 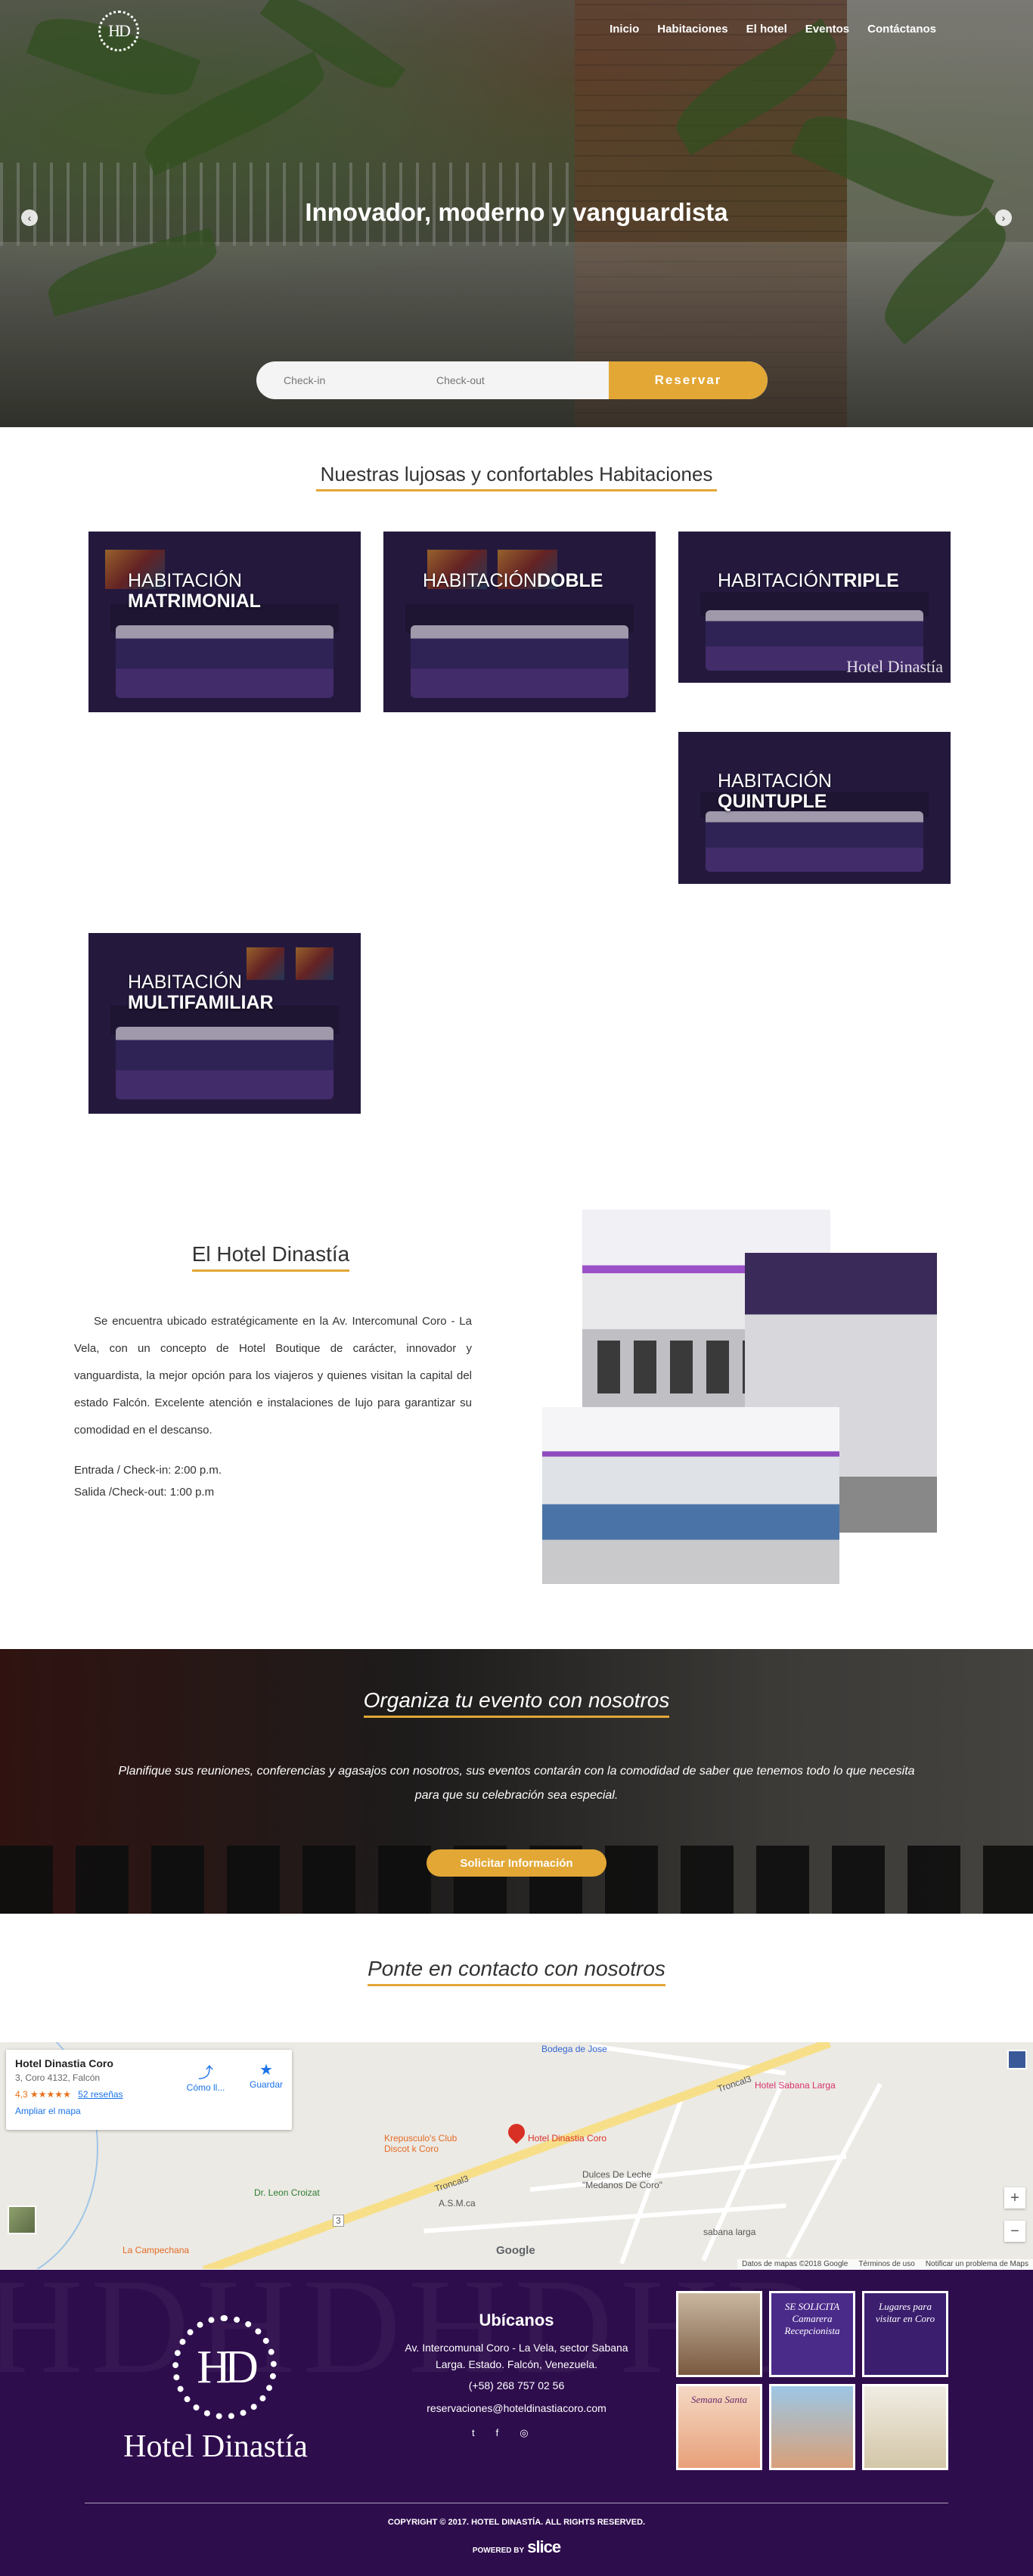 What do you see at coordinates (905, 2312) in the screenshot?
I see `instagram-post-caption: Lugares para visitar en Coro` at bounding box center [905, 2312].